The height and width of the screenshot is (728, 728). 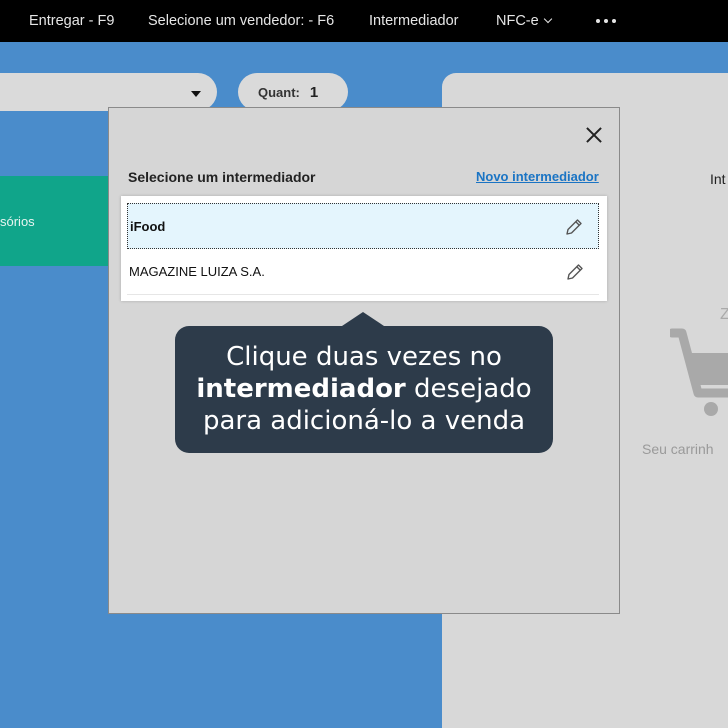 I want to click on quantity-value: 1, so click(x=314, y=92).